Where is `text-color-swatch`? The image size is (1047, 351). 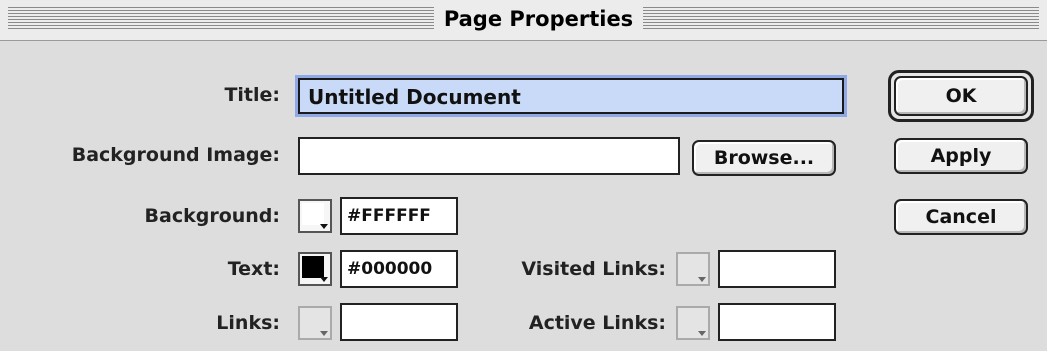
text-color-swatch is located at coordinates (315, 269).